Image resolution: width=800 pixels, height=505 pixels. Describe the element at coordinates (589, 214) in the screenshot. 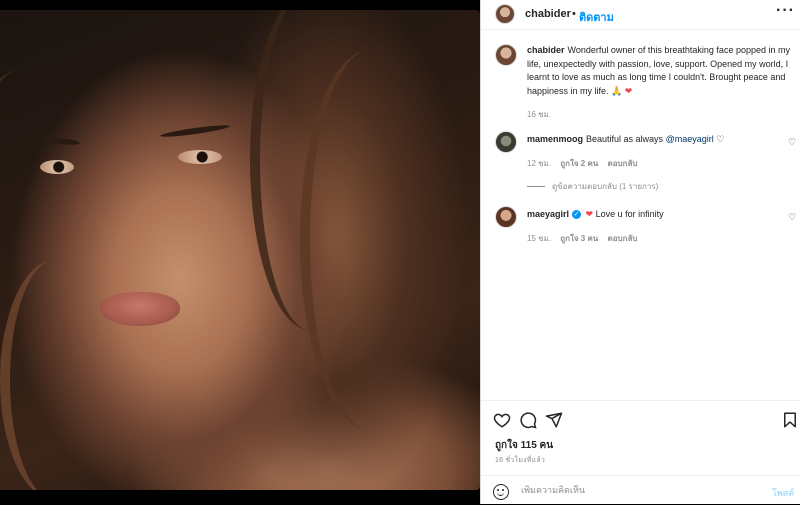

I see `comment-heart-emoji: ❤` at that location.